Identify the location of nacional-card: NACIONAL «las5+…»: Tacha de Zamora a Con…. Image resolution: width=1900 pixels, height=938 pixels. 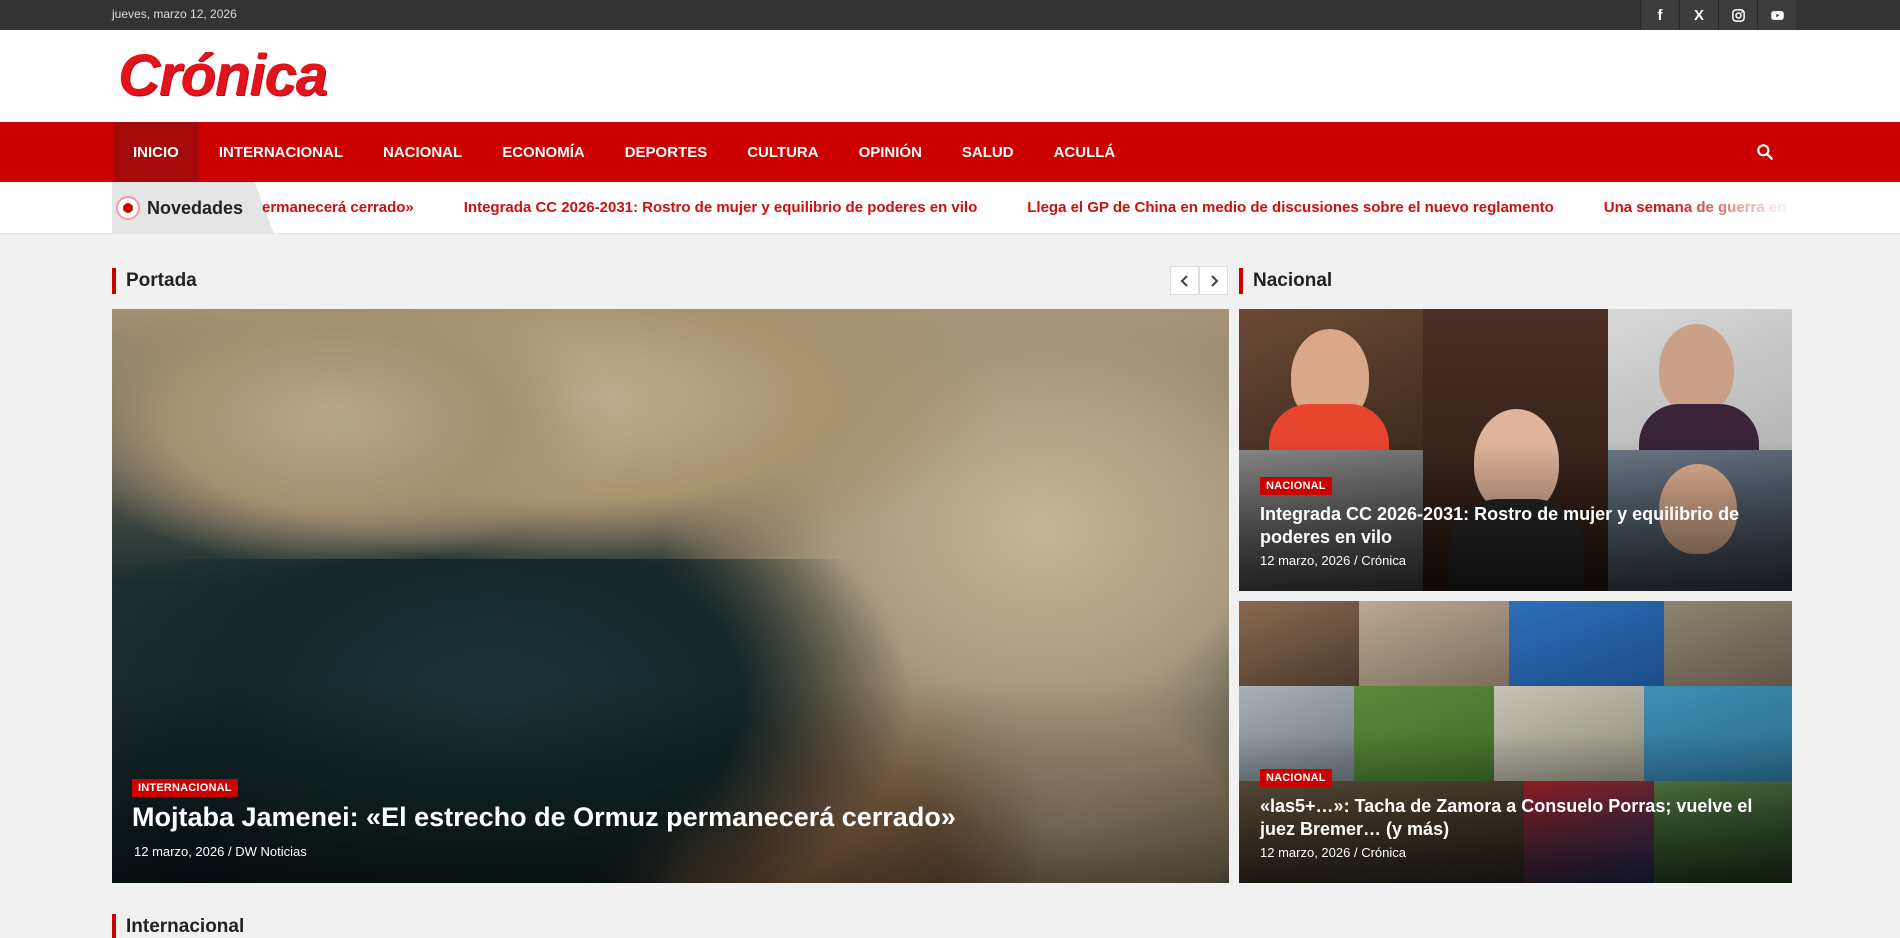
(1515, 742).